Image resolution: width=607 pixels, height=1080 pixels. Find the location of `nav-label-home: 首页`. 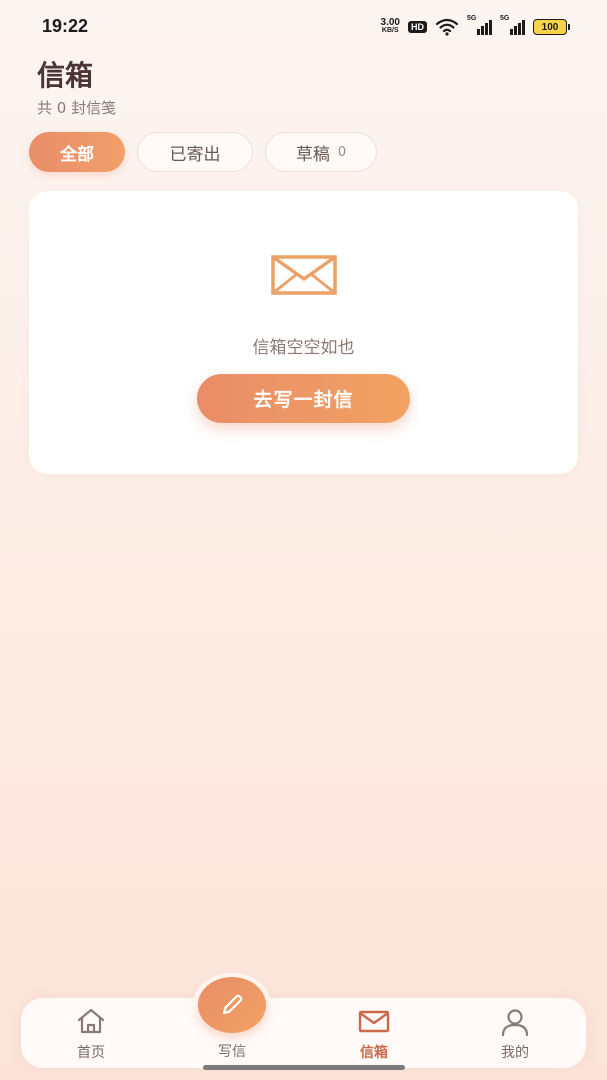

nav-label-home: 首页 is located at coordinates (91, 1053).